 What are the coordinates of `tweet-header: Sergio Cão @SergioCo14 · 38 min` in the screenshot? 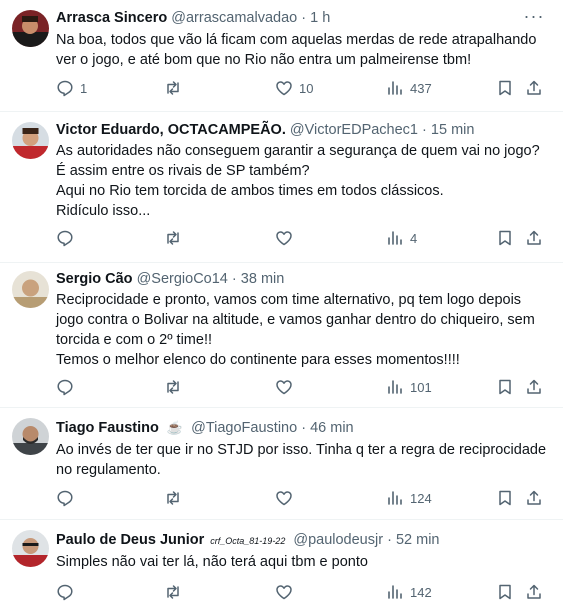 It's located at (289, 279).